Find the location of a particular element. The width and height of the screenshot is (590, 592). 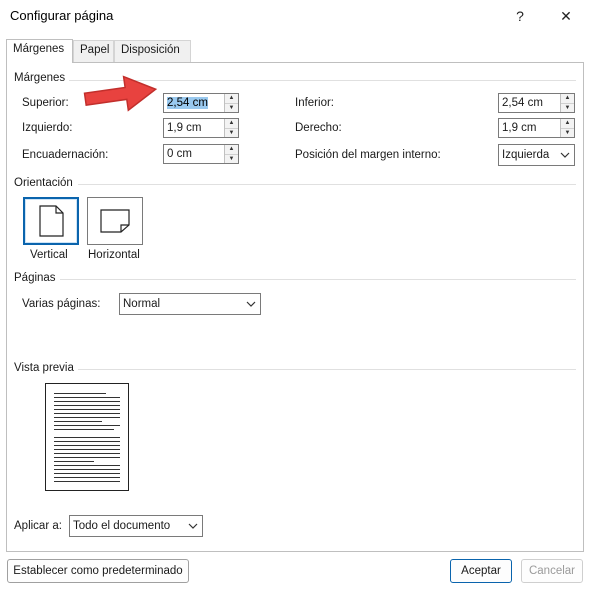

landscape-page-icon is located at coordinates (115, 221).